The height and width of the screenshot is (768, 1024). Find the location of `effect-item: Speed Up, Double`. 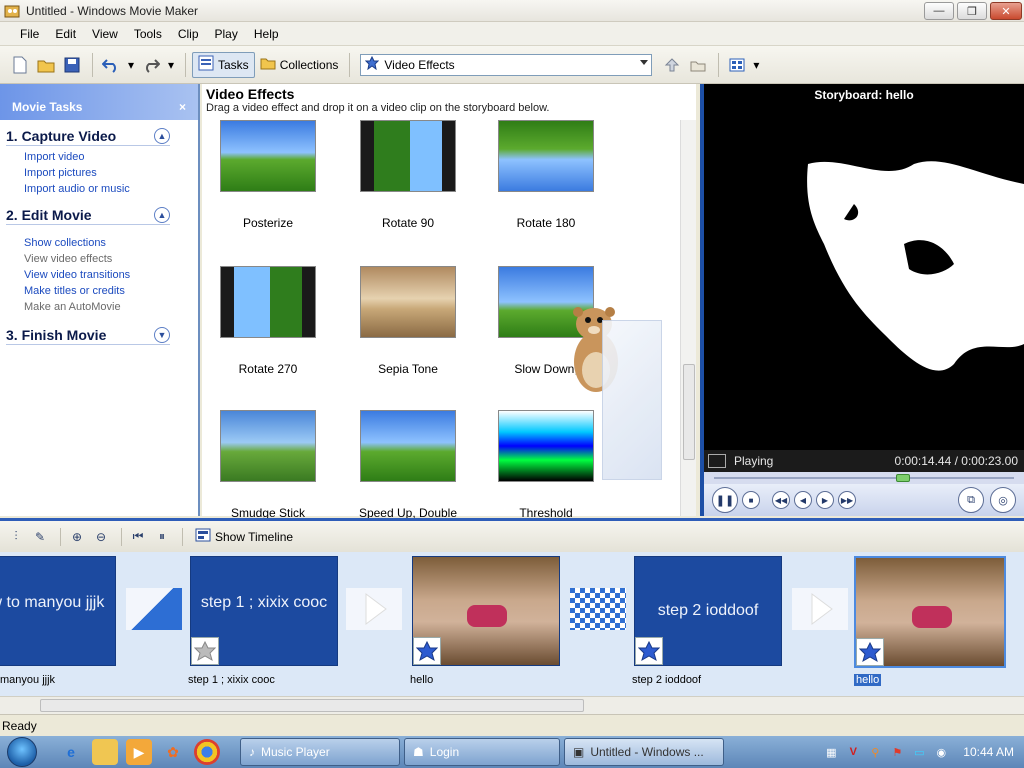

effect-item: Speed Up, Double is located at coordinates (408, 465).